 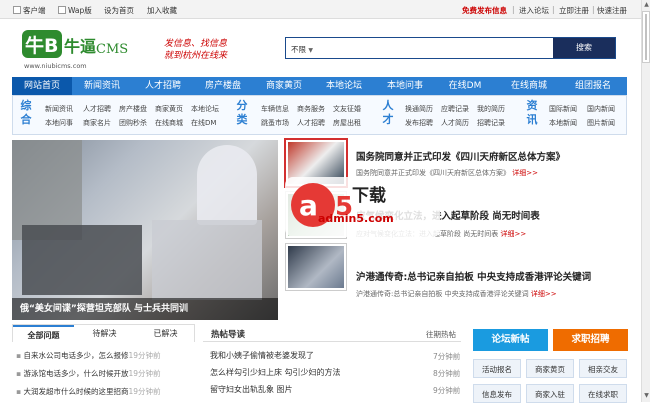 What do you see at coordinates (203, 123) in the screenshot?
I see `subnav-link: 在线DM` at bounding box center [203, 123].